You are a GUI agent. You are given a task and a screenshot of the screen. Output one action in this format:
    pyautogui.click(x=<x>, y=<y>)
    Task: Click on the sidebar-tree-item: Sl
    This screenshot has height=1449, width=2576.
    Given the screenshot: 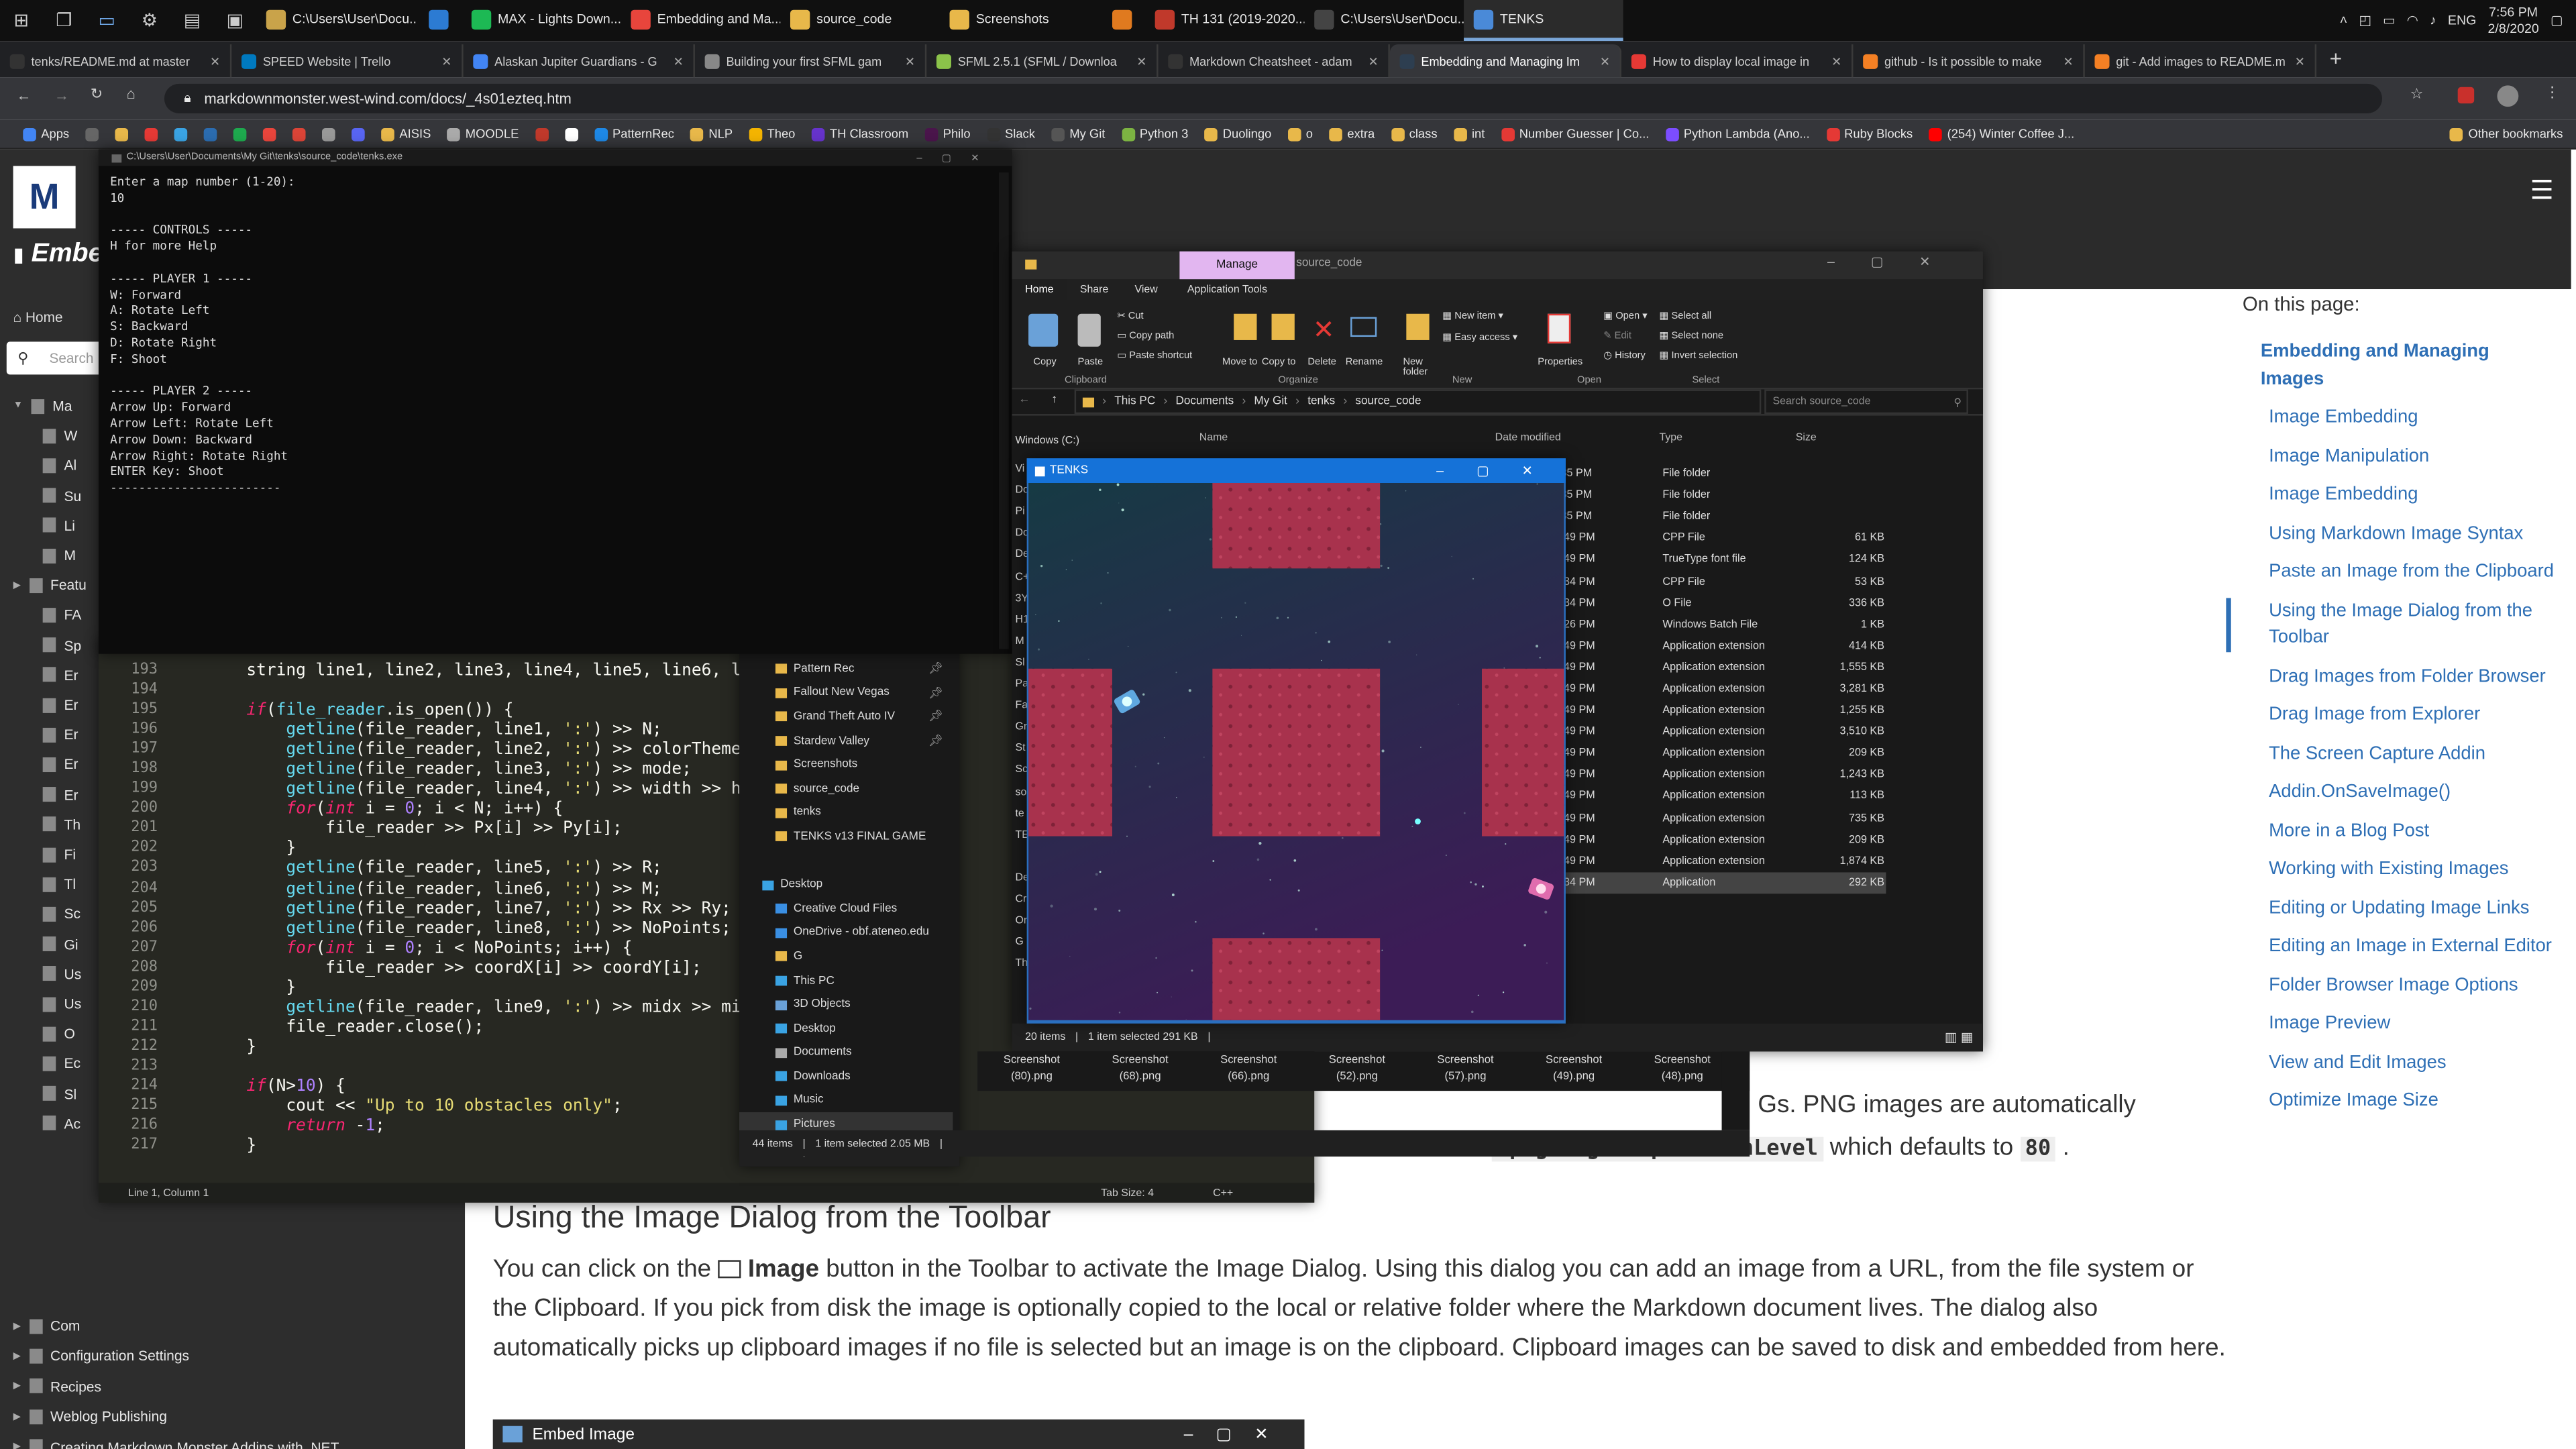 What is the action you would take?
    pyautogui.click(x=59, y=1093)
    